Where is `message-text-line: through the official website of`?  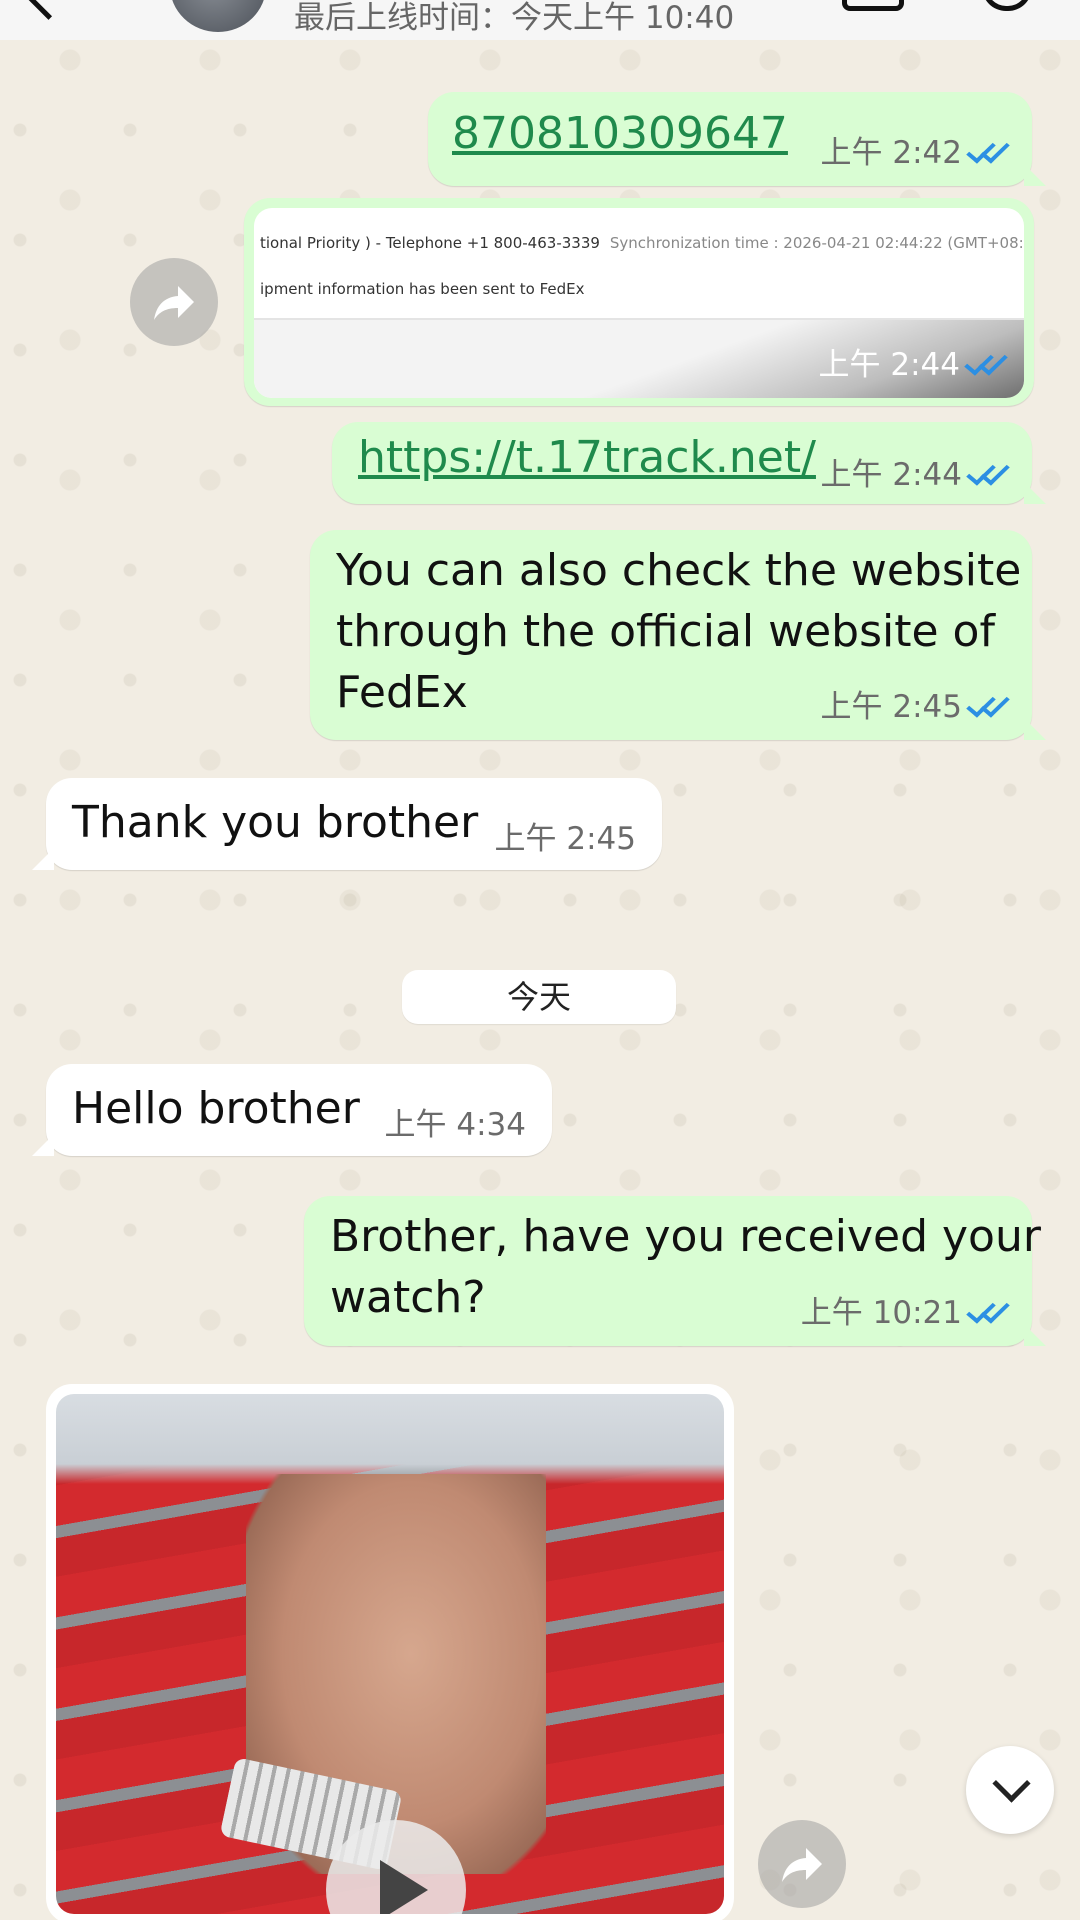 message-text-line: through the official website of is located at coordinates (665, 631).